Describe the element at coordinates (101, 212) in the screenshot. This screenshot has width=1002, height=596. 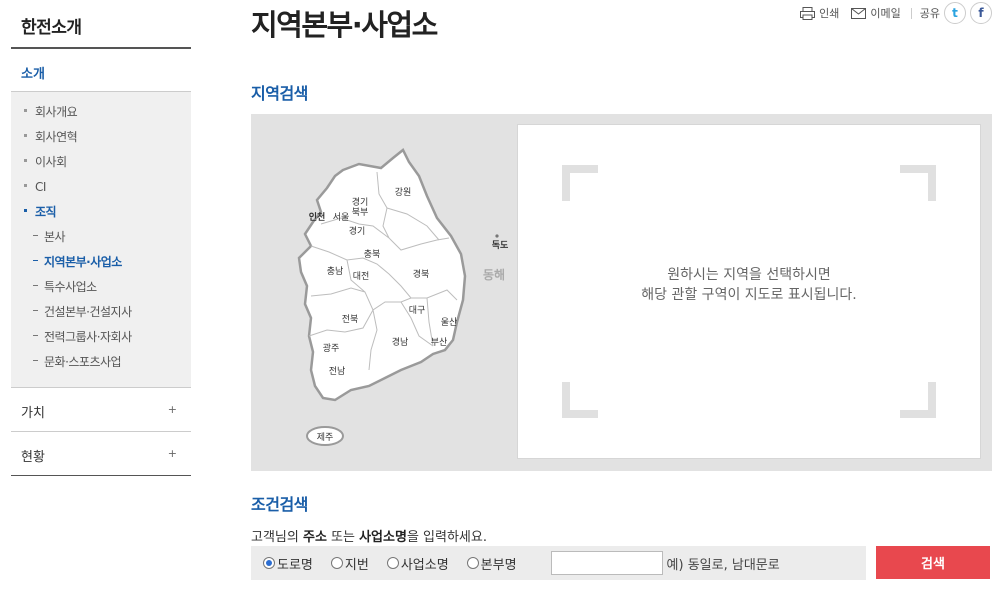
I see `sidebar-item-organization: 조직` at that location.